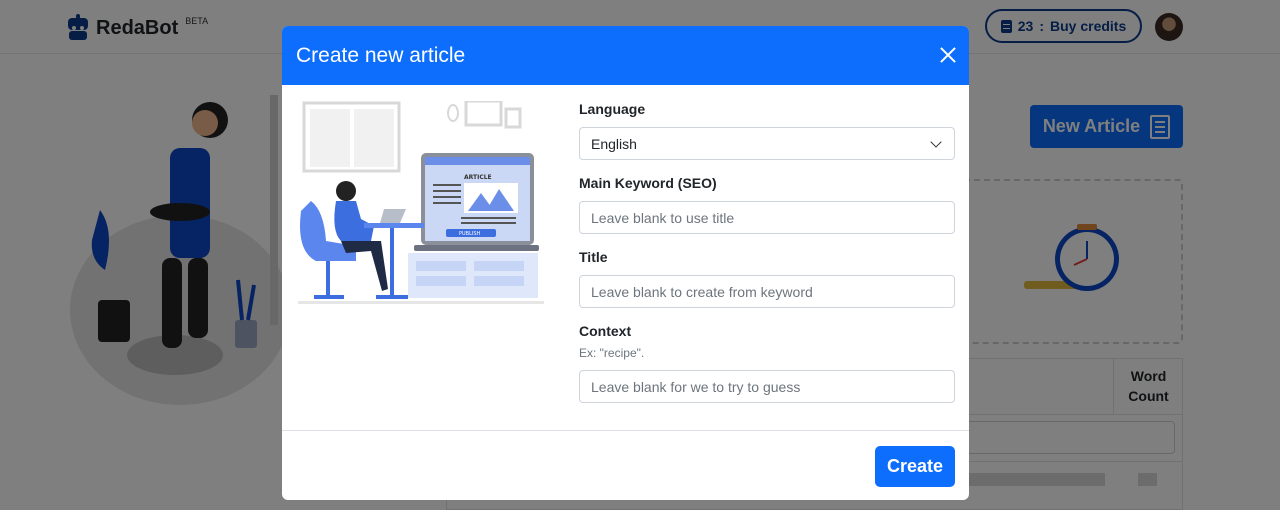 The height and width of the screenshot is (510, 1280). I want to click on keyword-label: Main Keyword (SEO), so click(648, 183).